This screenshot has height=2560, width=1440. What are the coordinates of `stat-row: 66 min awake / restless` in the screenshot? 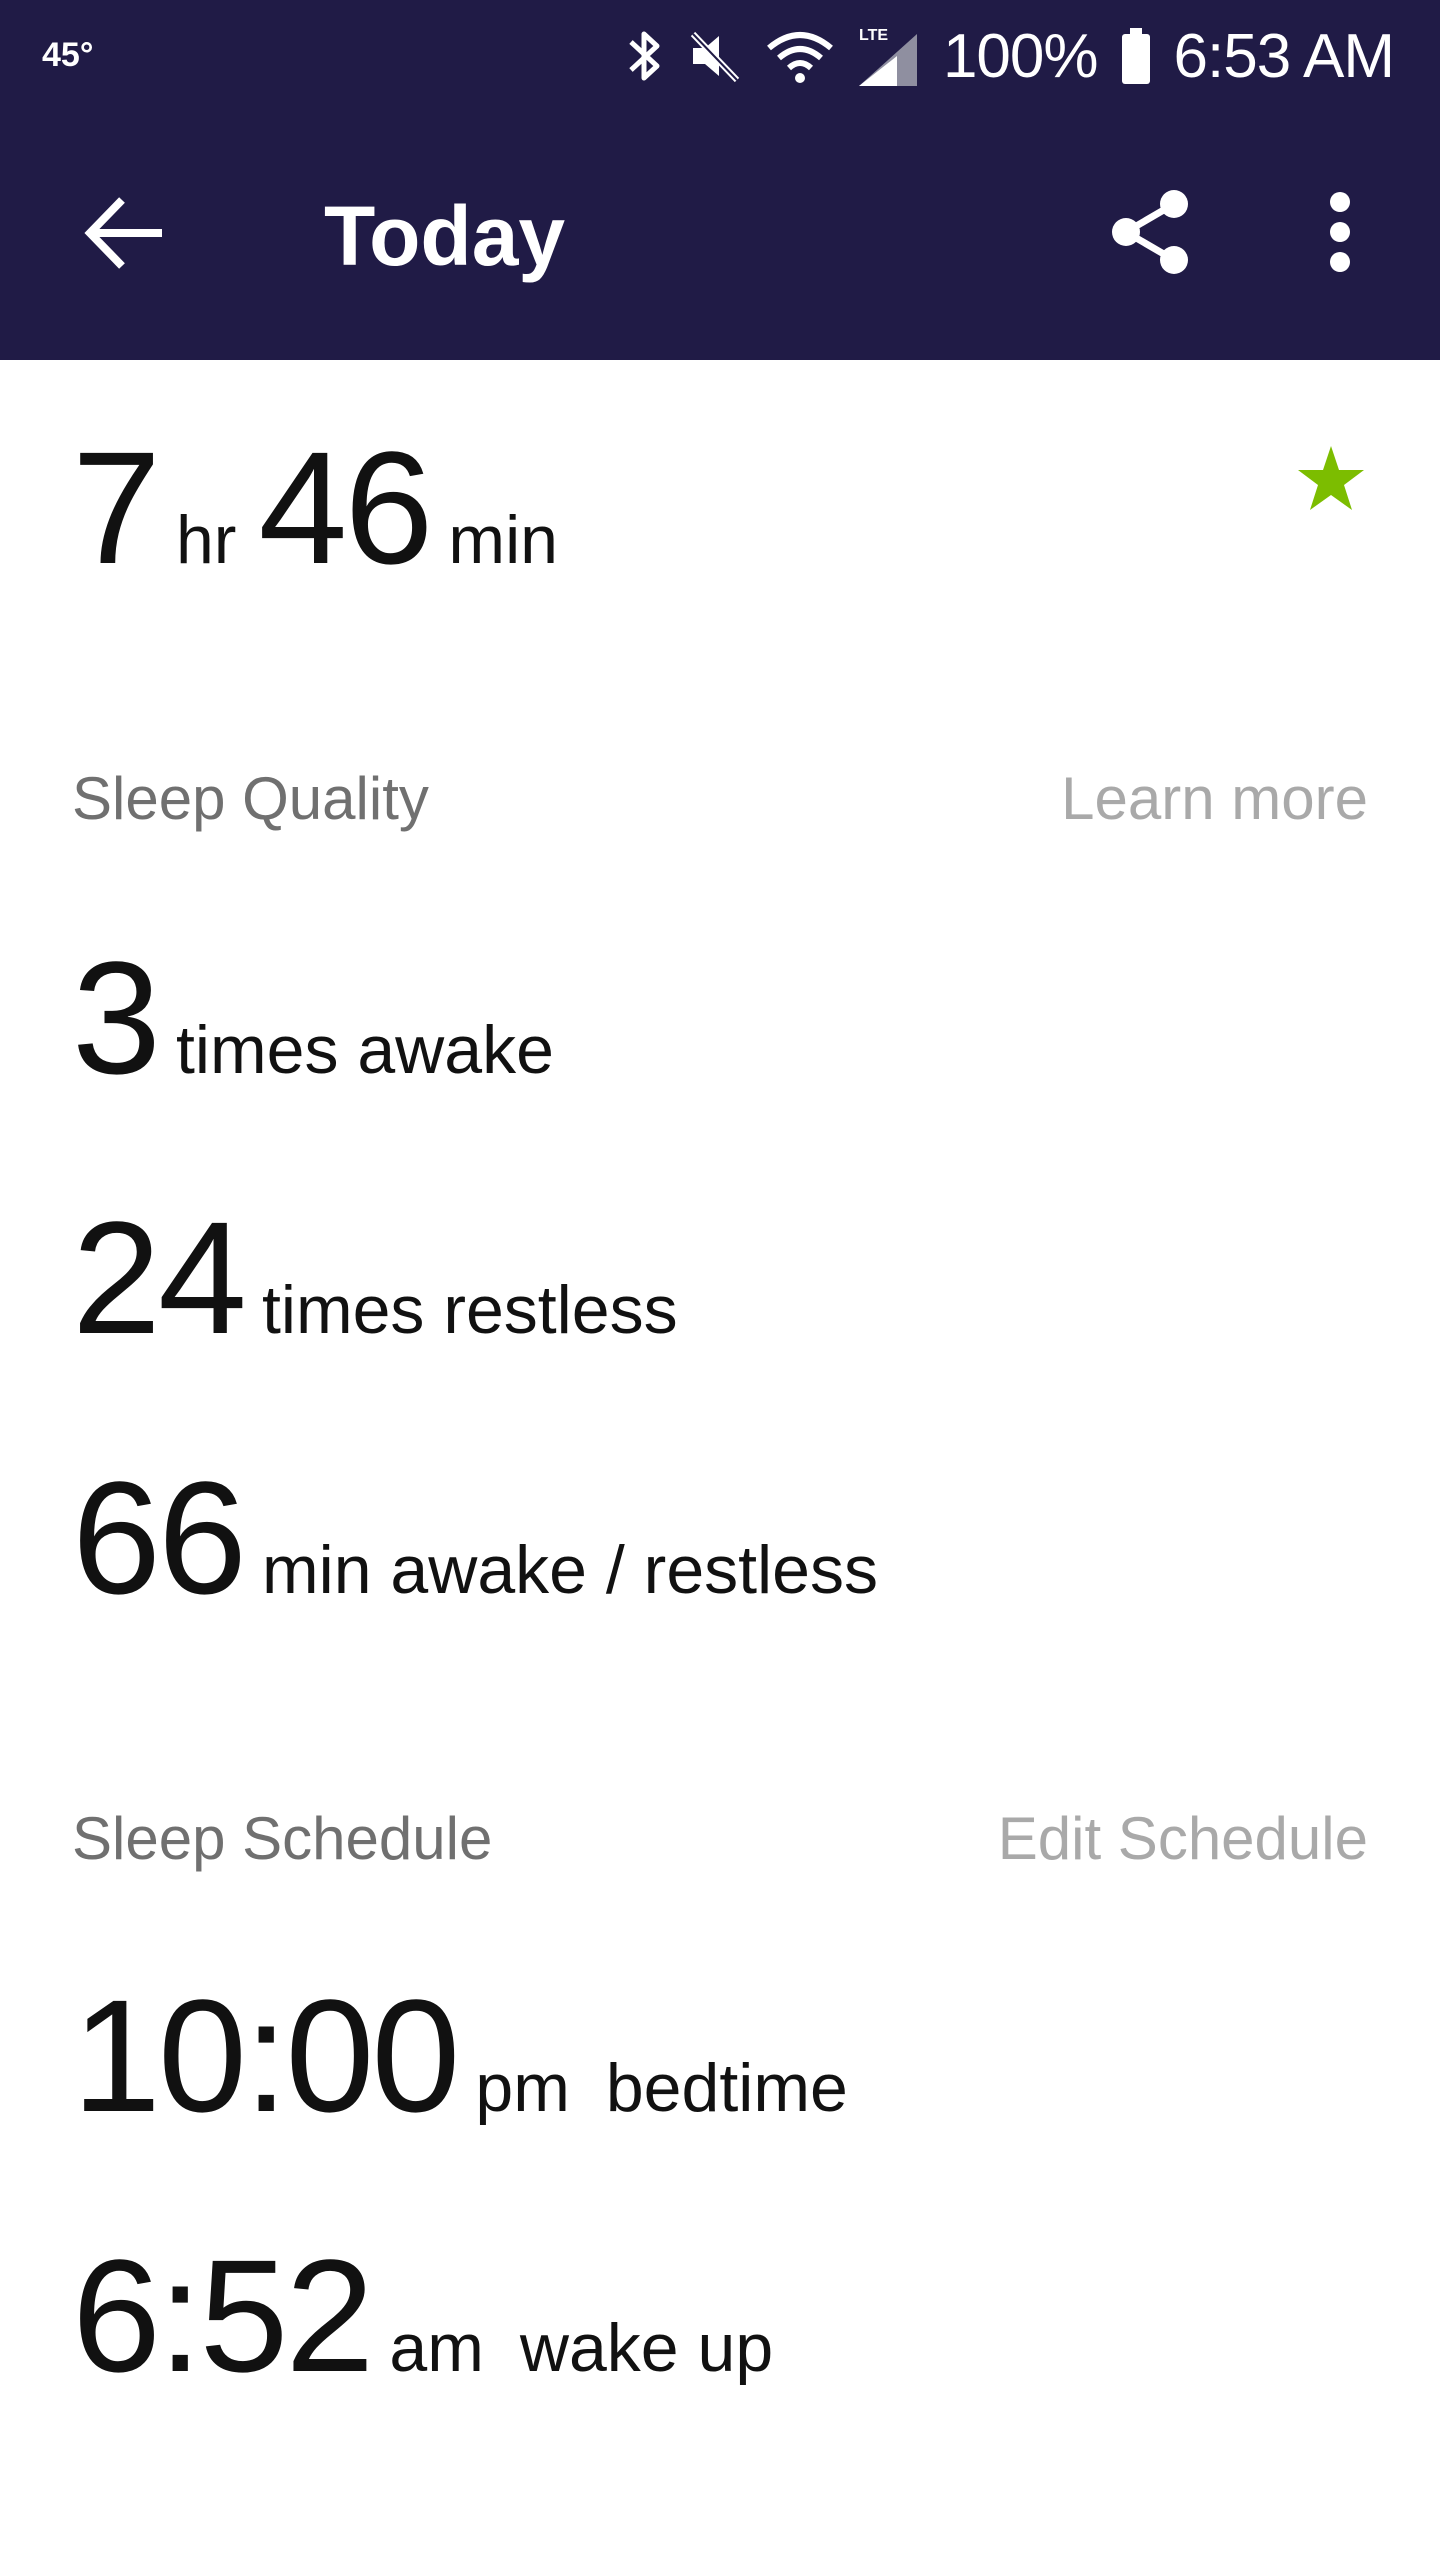 It's located at (475, 1538).